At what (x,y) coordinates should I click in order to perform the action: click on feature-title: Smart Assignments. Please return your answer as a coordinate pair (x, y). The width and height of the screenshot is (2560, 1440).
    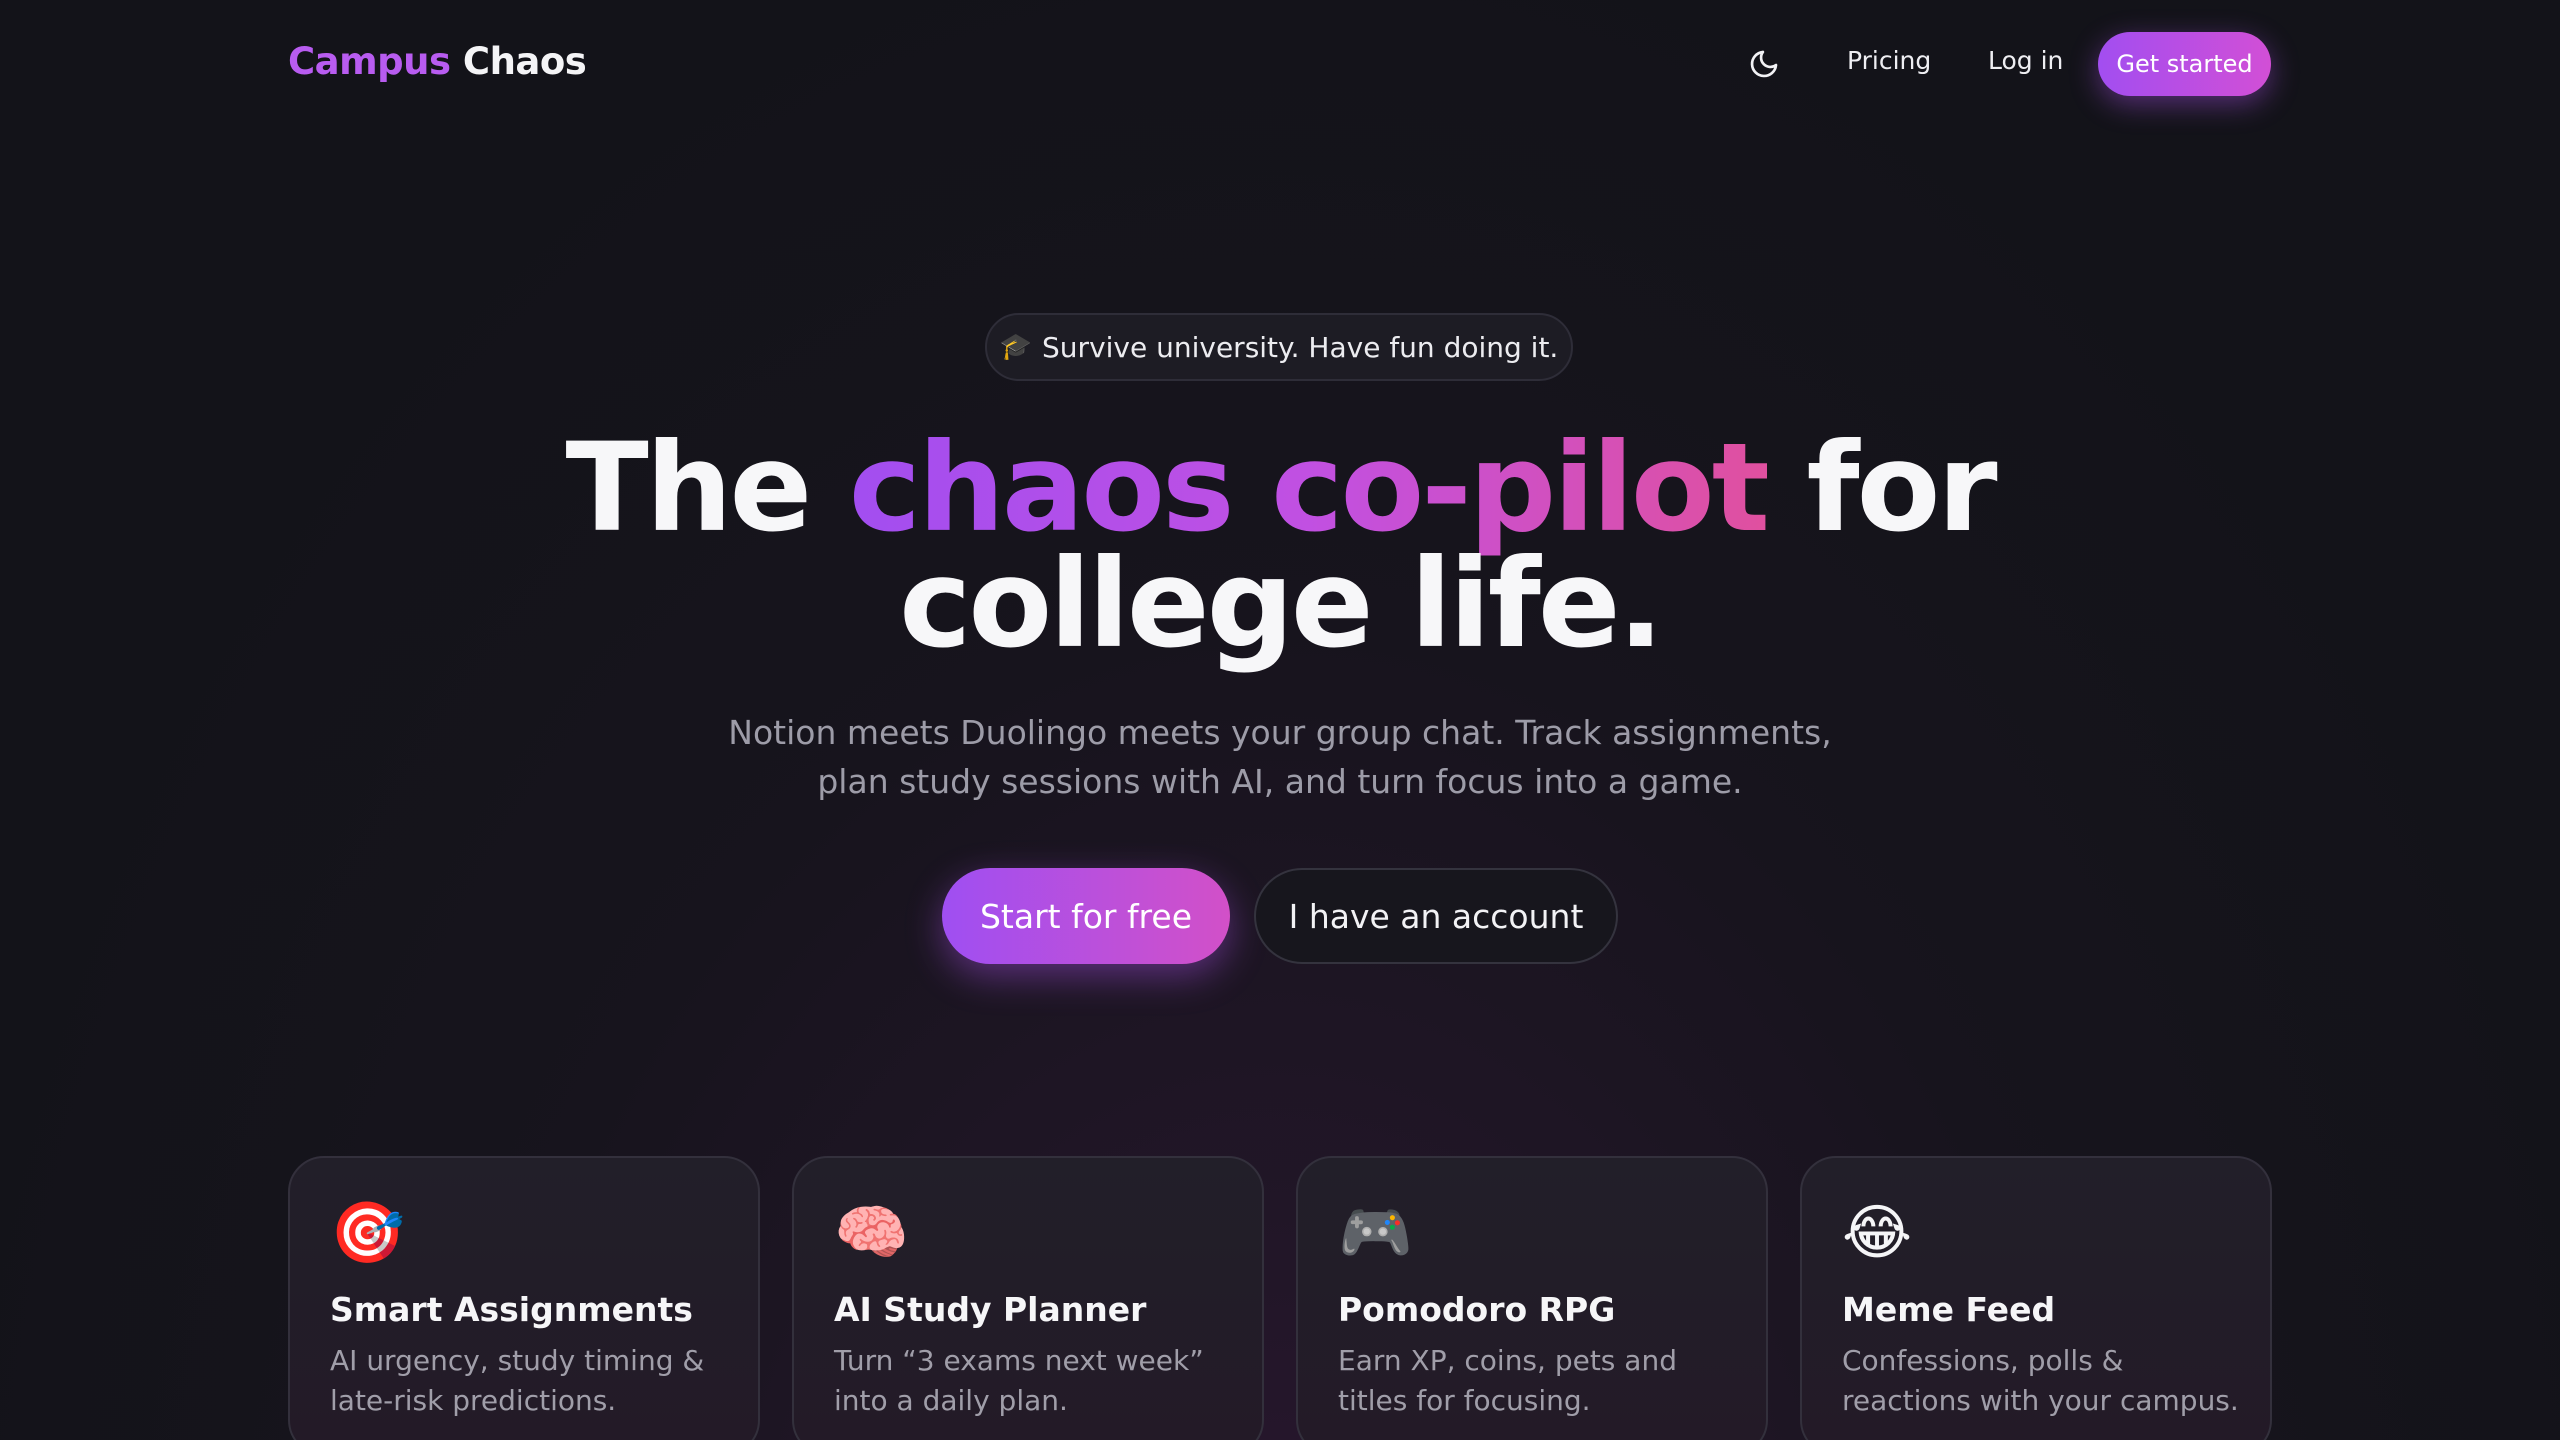
    Looking at the image, I should click on (511, 1309).